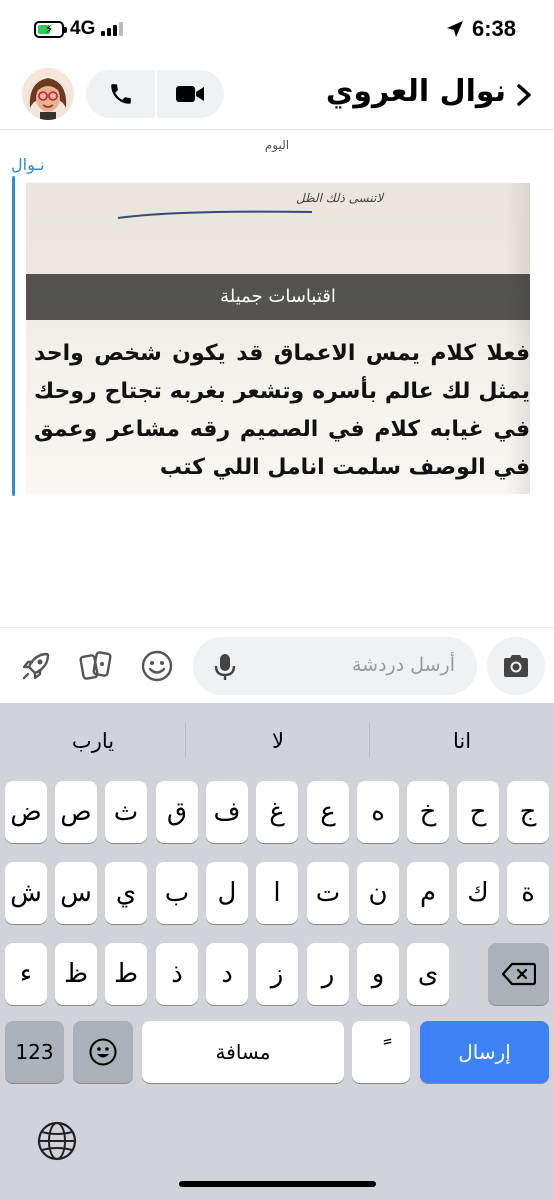 The height and width of the screenshot is (1200, 554). What do you see at coordinates (112, 29) in the screenshot?
I see `signal-icon` at bounding box center [112, 29].